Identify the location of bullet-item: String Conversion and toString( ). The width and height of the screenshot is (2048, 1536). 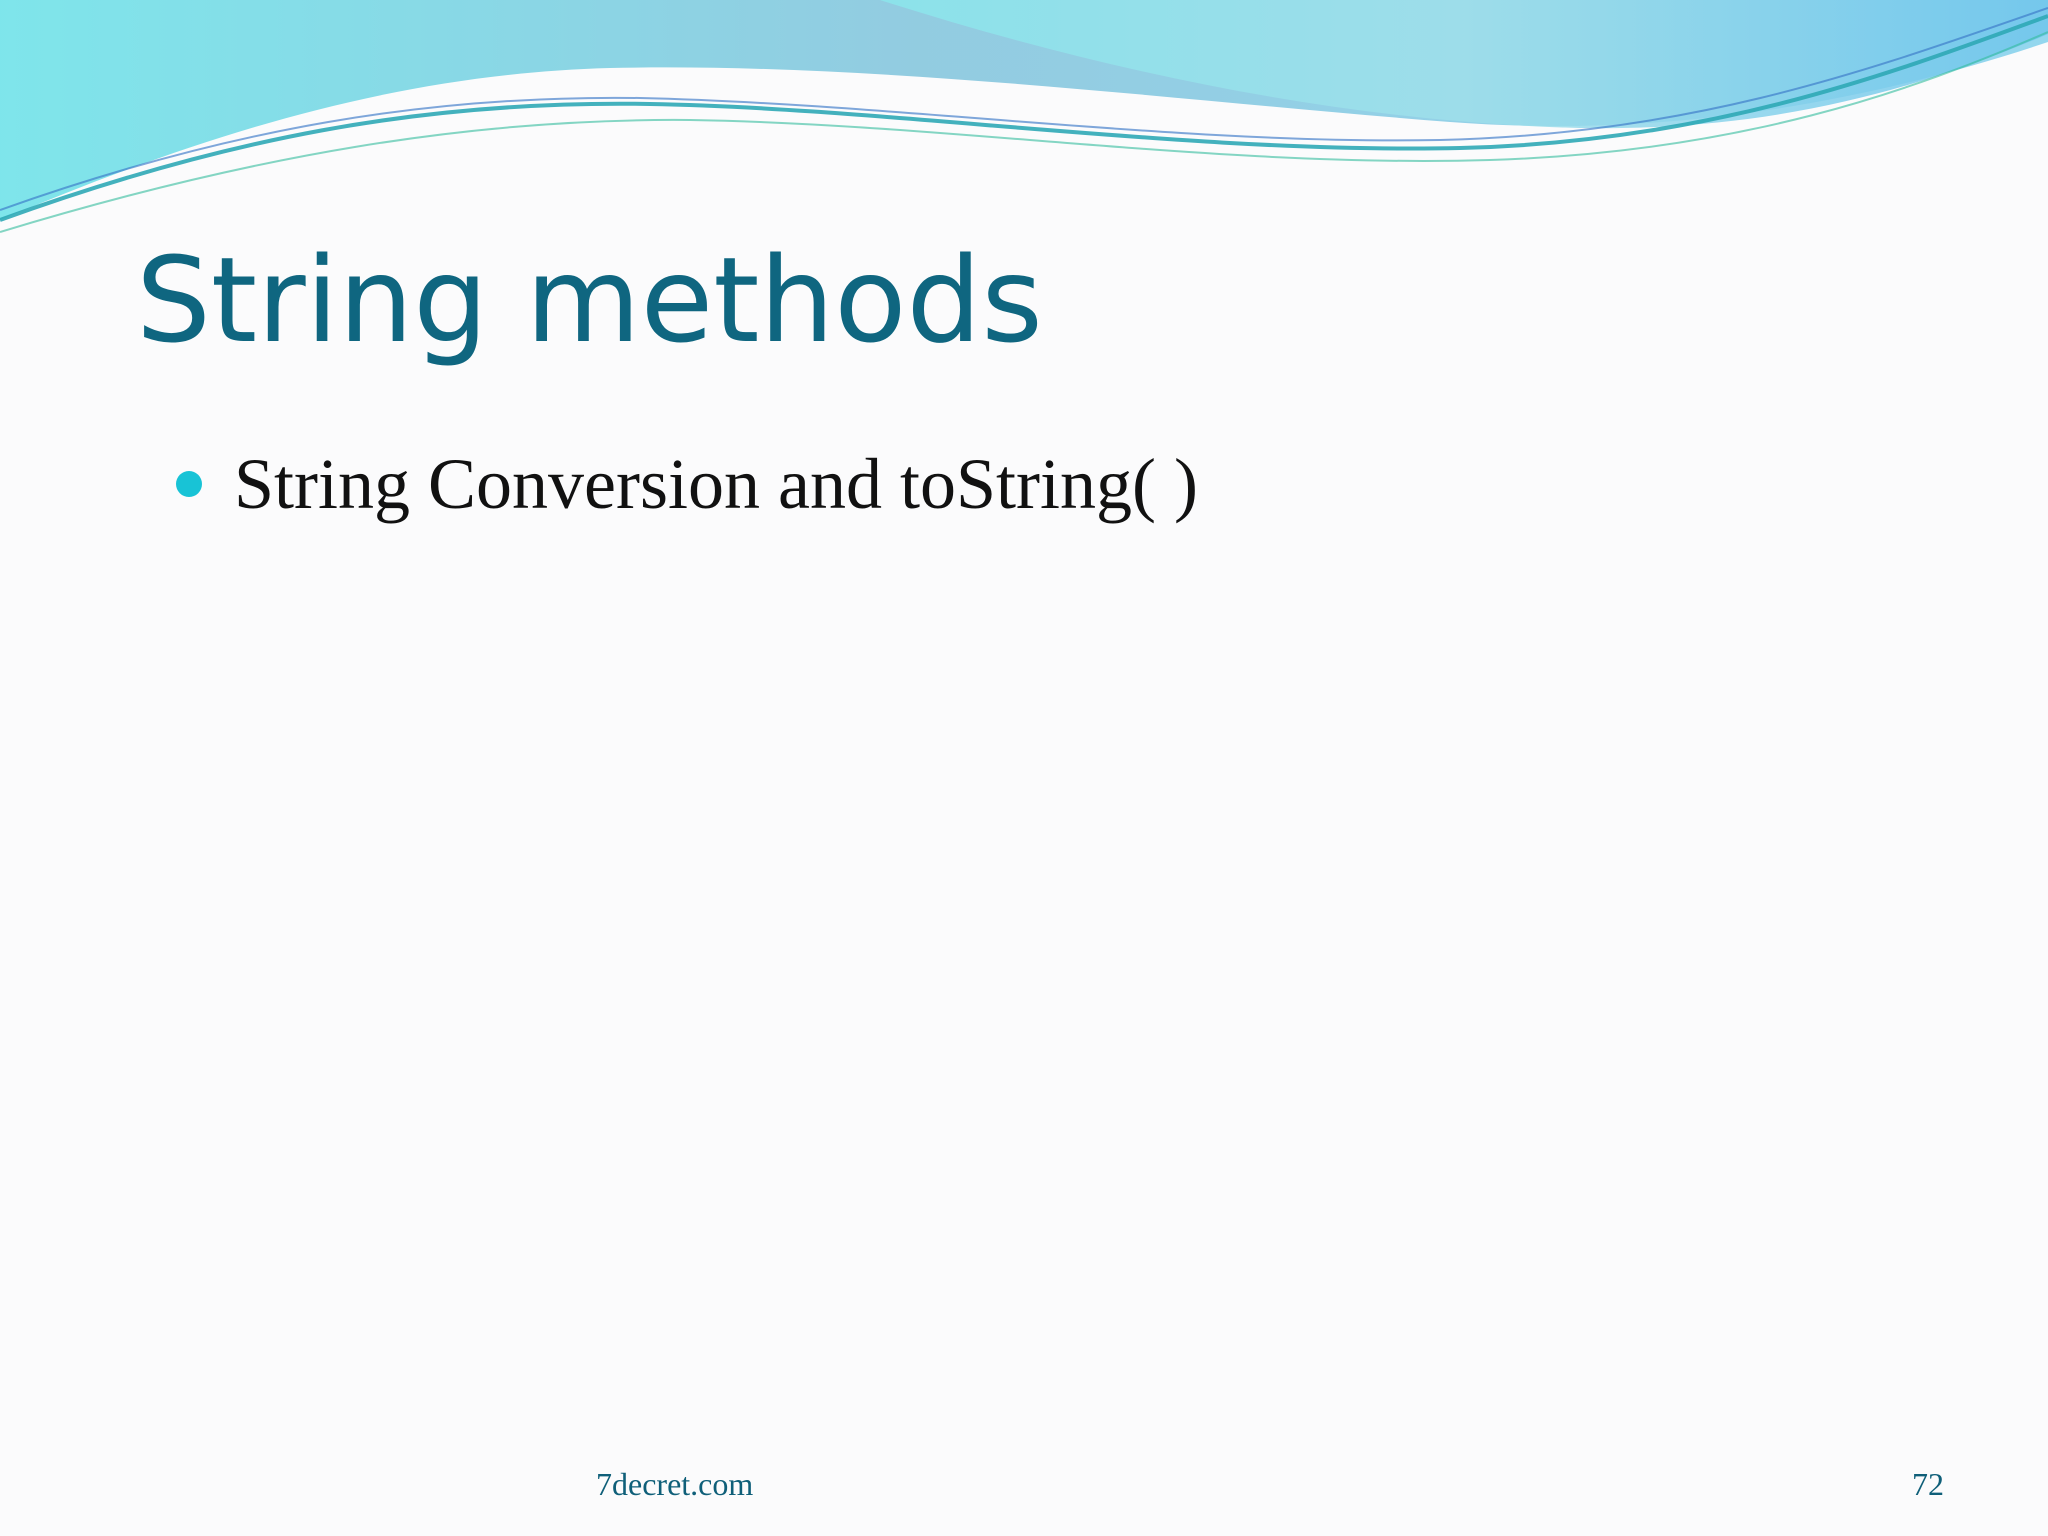
(687, 484).